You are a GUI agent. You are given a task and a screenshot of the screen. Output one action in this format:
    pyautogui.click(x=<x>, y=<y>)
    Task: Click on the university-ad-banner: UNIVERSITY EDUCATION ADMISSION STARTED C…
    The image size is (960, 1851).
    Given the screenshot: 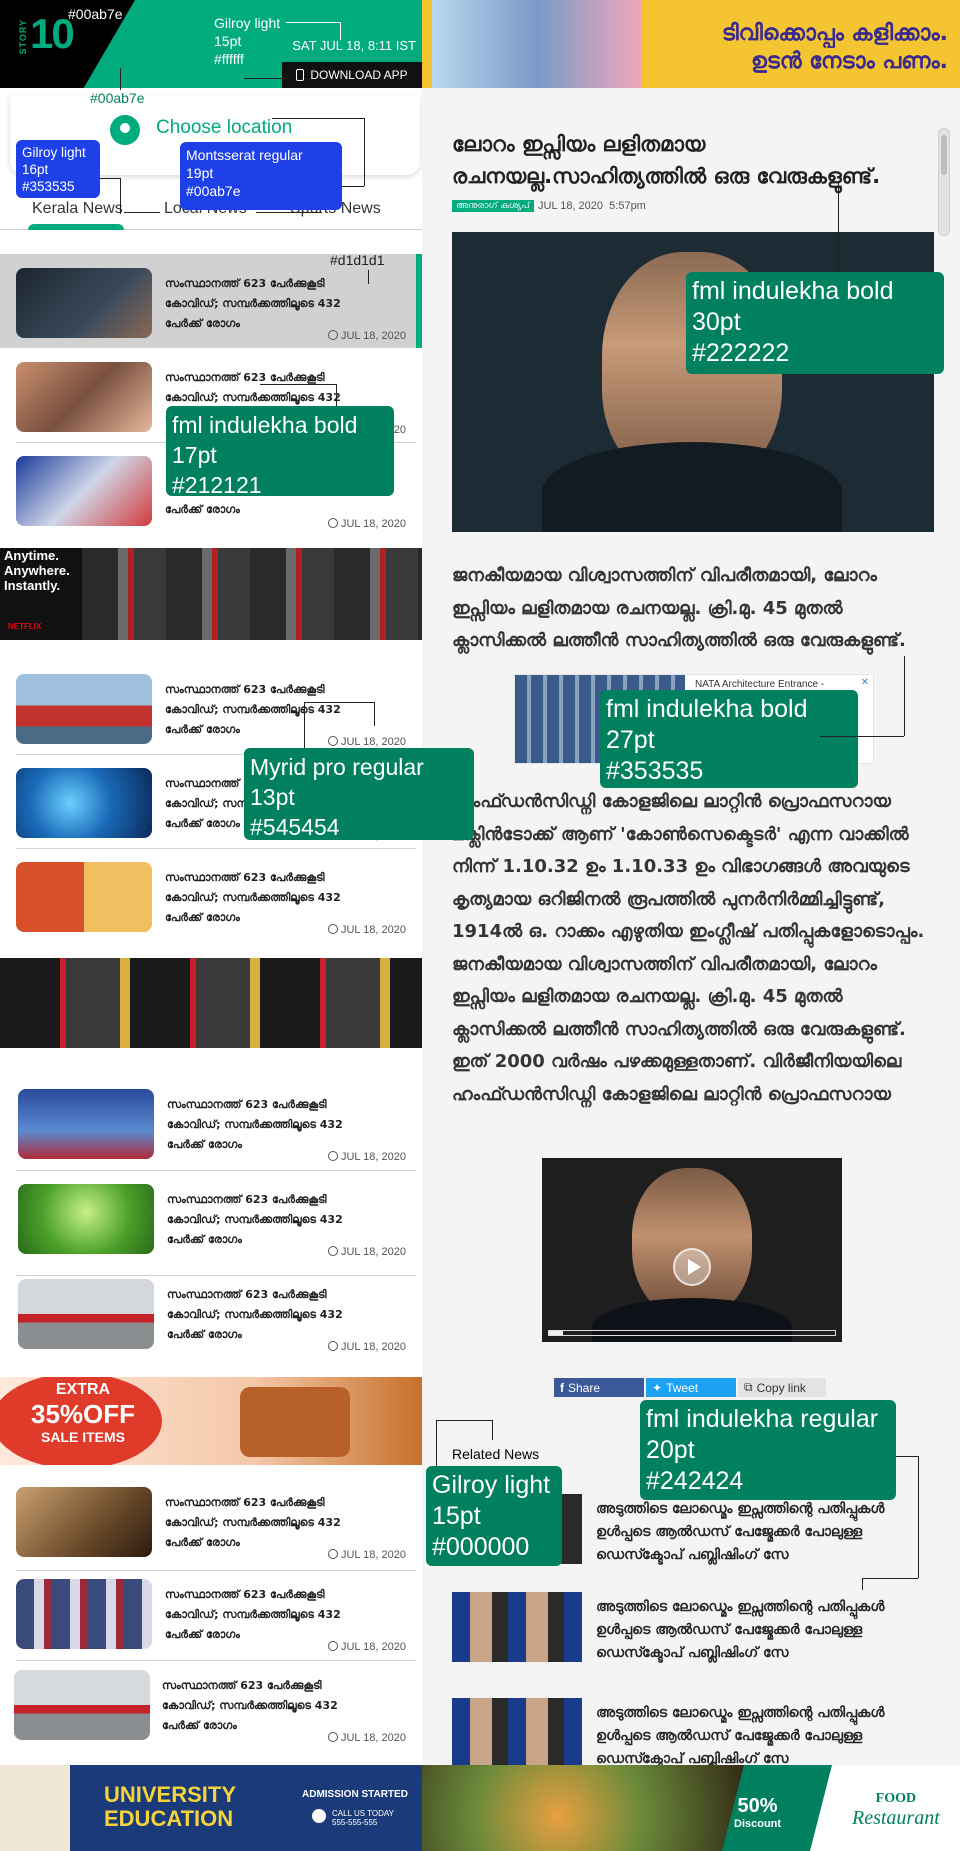 What is the action you would take?
    pyautogui.click(x=211, y=1808)
    